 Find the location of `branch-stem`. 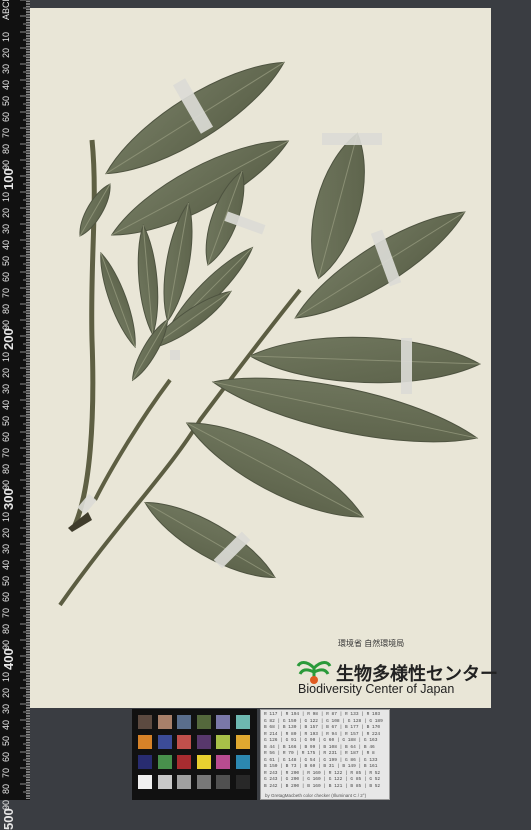

branch-stem is located at coordinates (132, 439).